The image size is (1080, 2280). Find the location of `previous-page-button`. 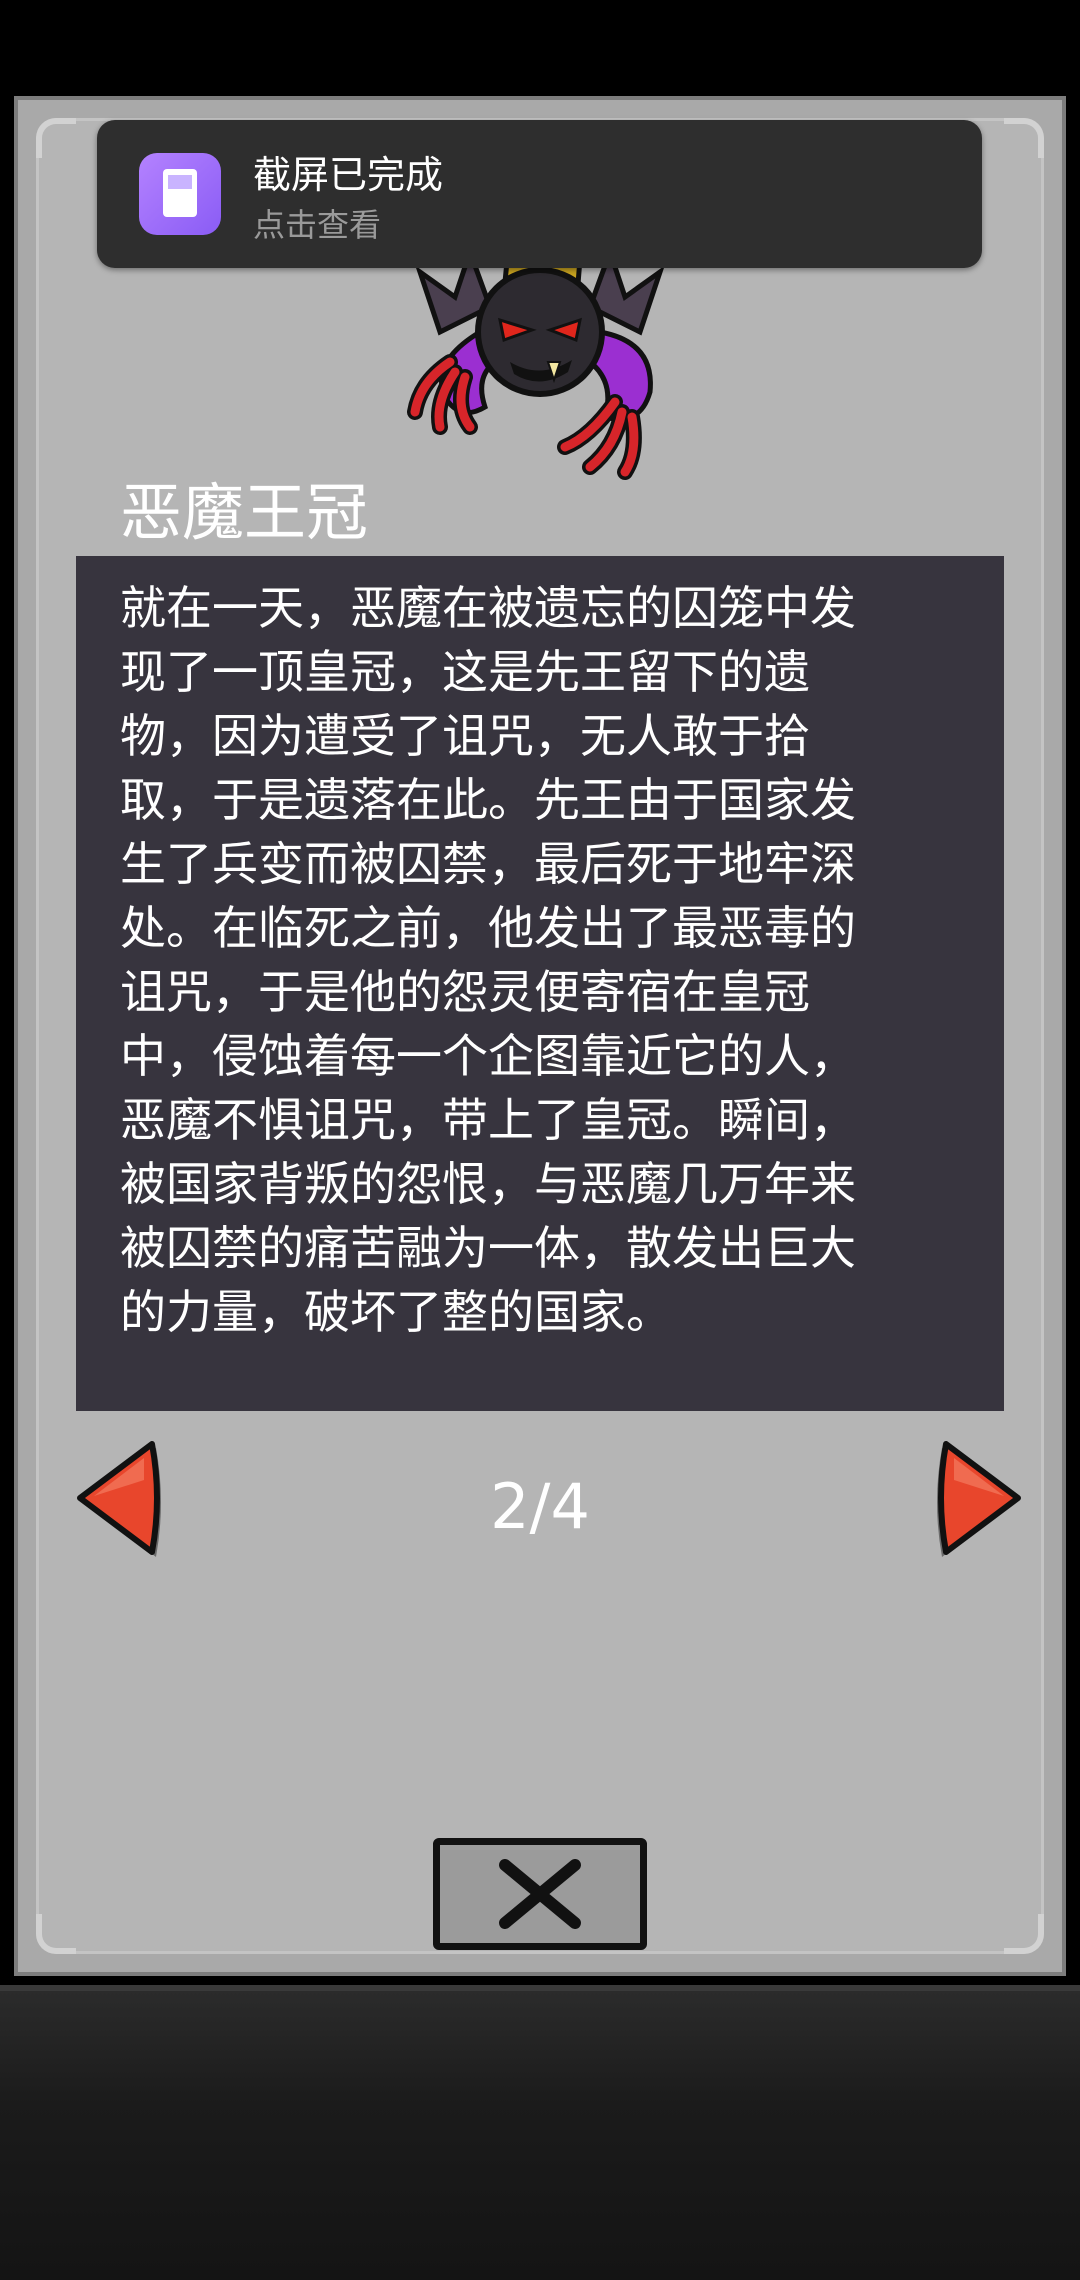

previous-page-button is located at coordinates (120, 1502).